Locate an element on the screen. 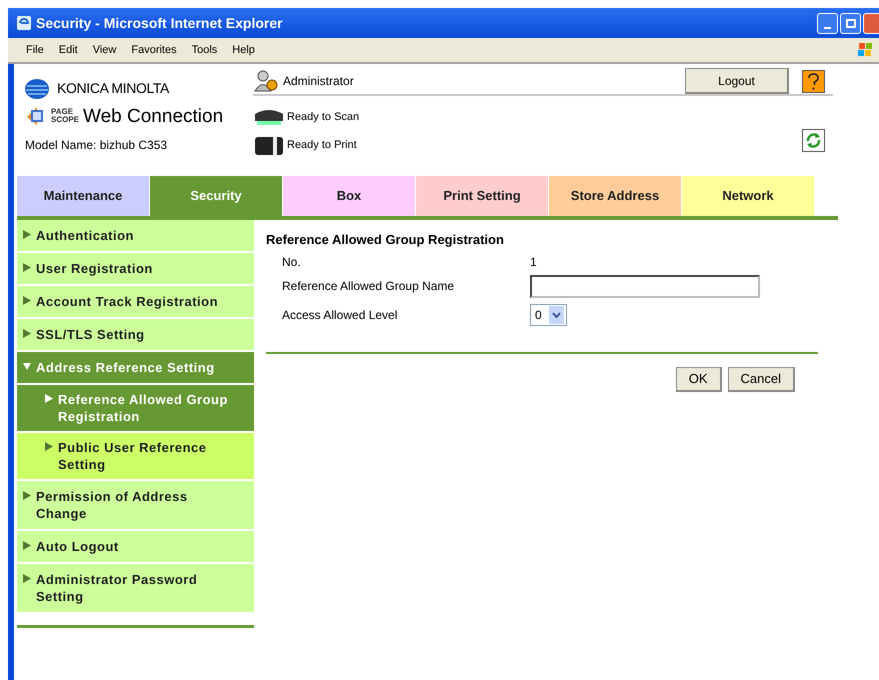  nav-tab: Box is located at coordinates (349, 196).